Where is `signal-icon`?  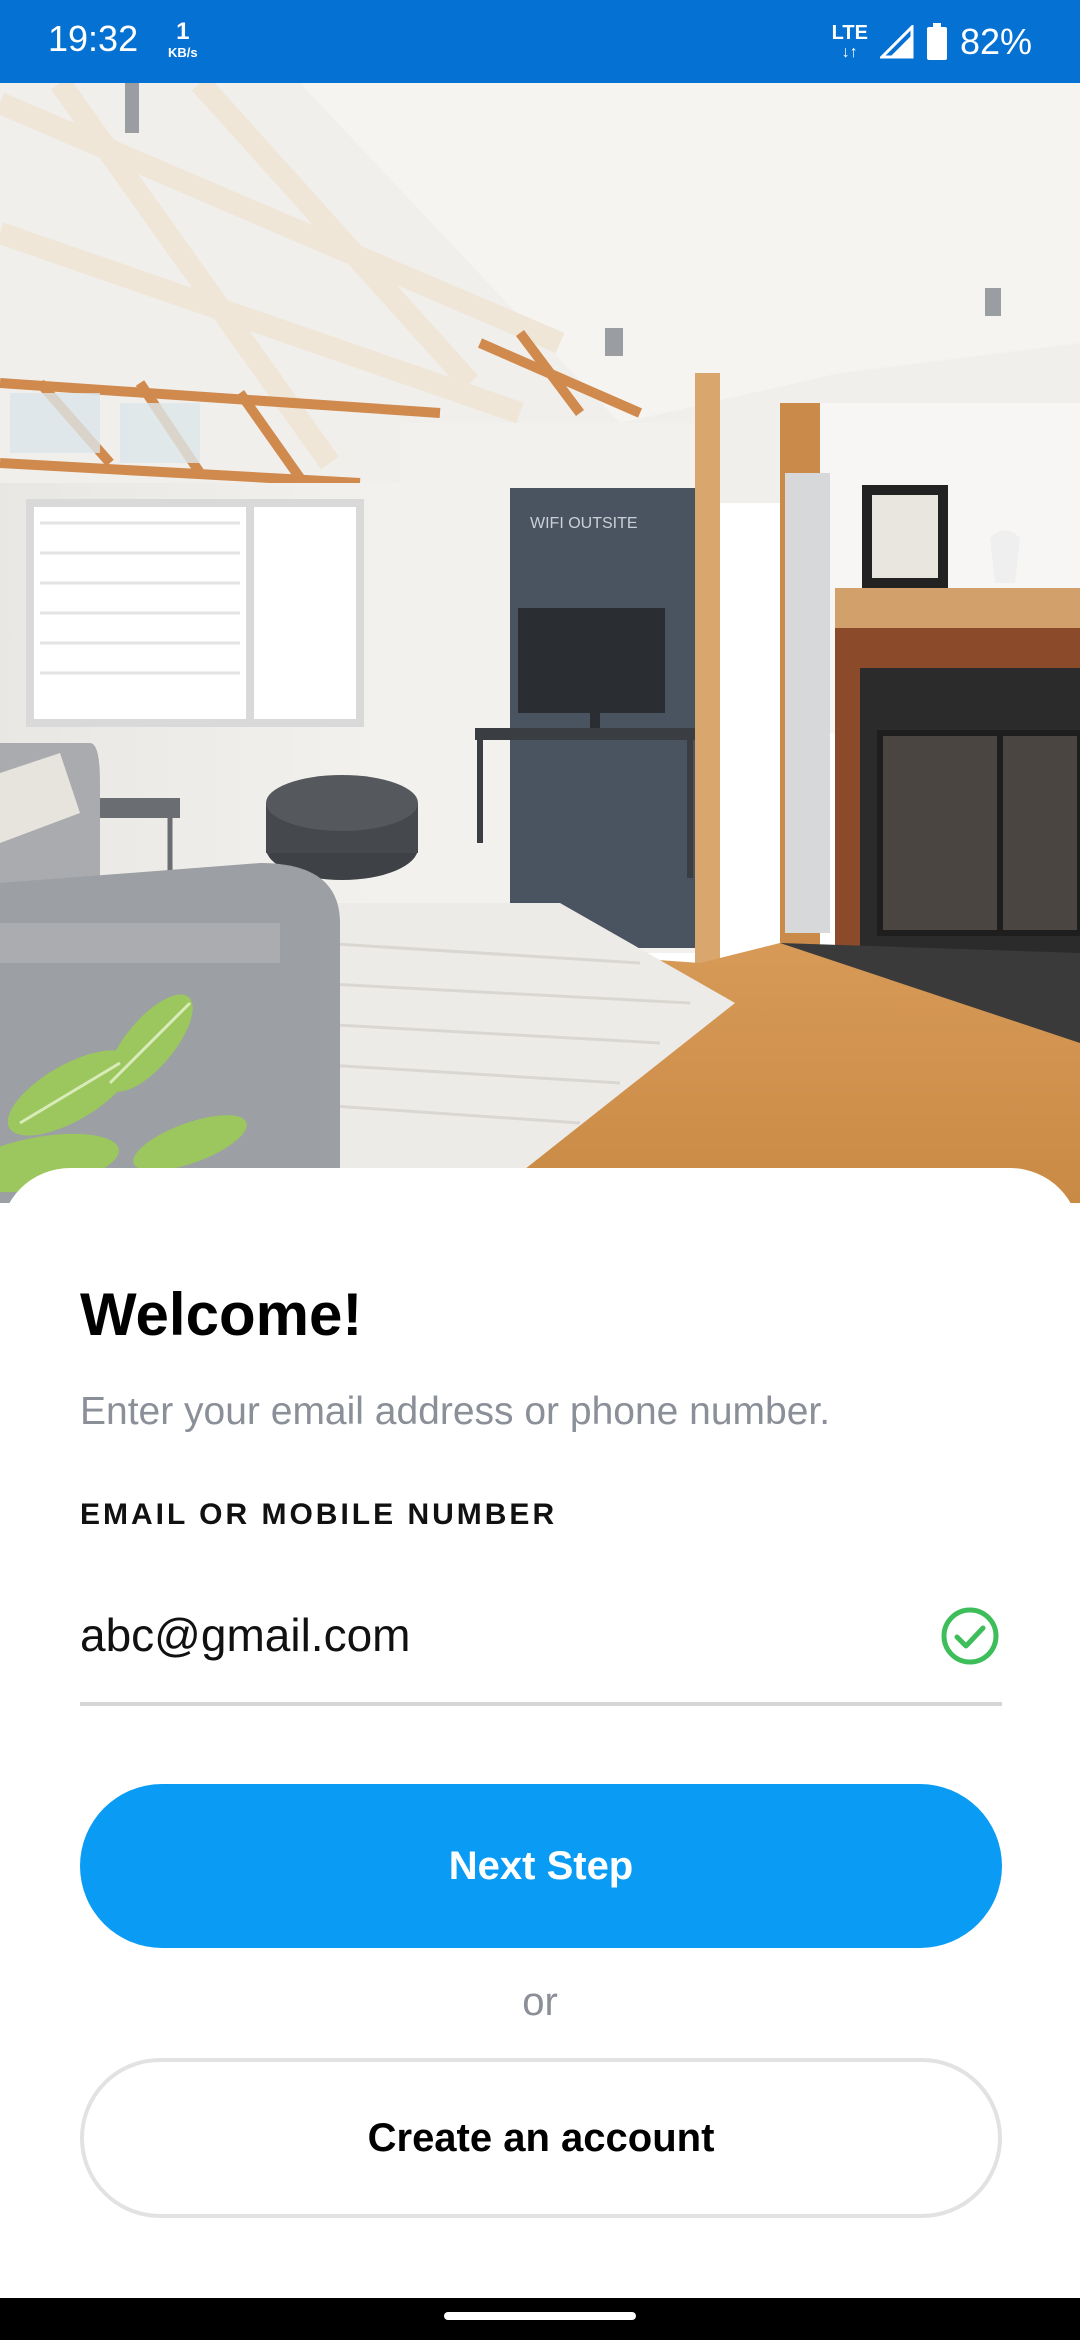
signal-icon is located at coordinates (896, 42).